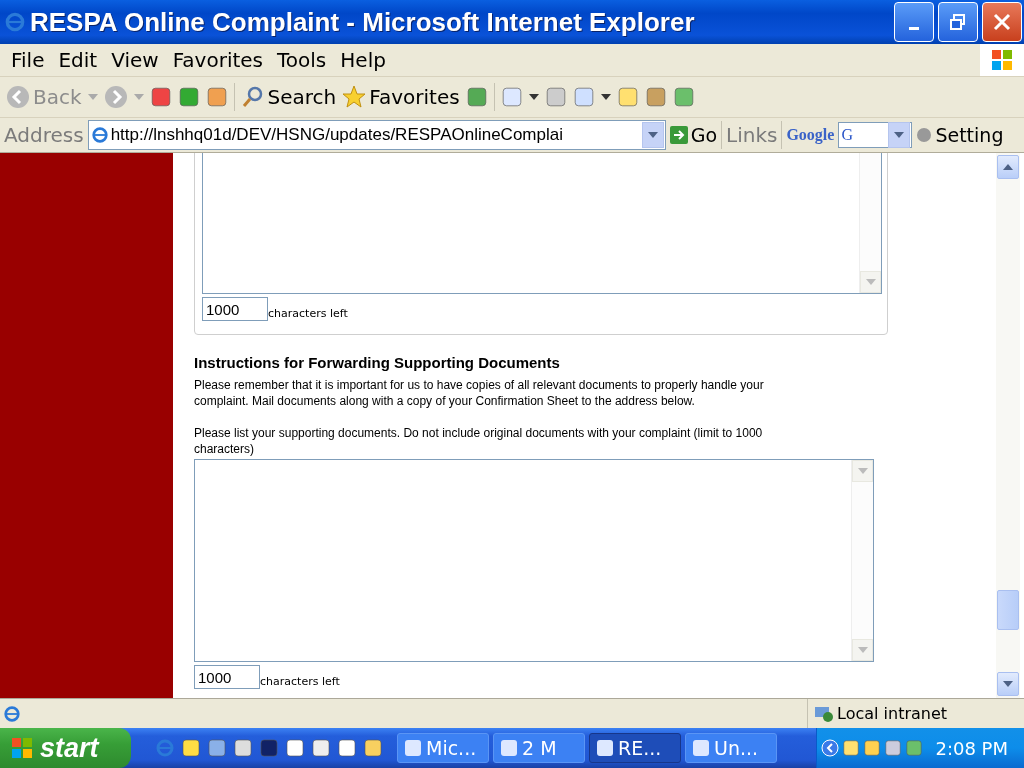 The image size is (1024, 768). What do you see at coordinates (924, 135) in the screenshot?
I see `radio-icon` at bounding box center [924, 135].